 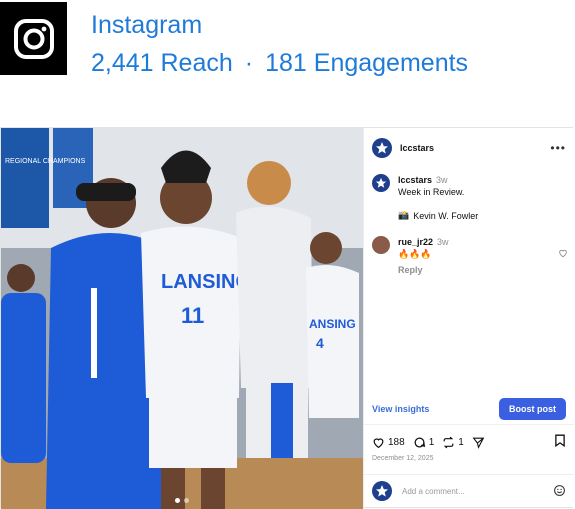 I want to click on account-username: lccstars, so click(x=417, y=148).